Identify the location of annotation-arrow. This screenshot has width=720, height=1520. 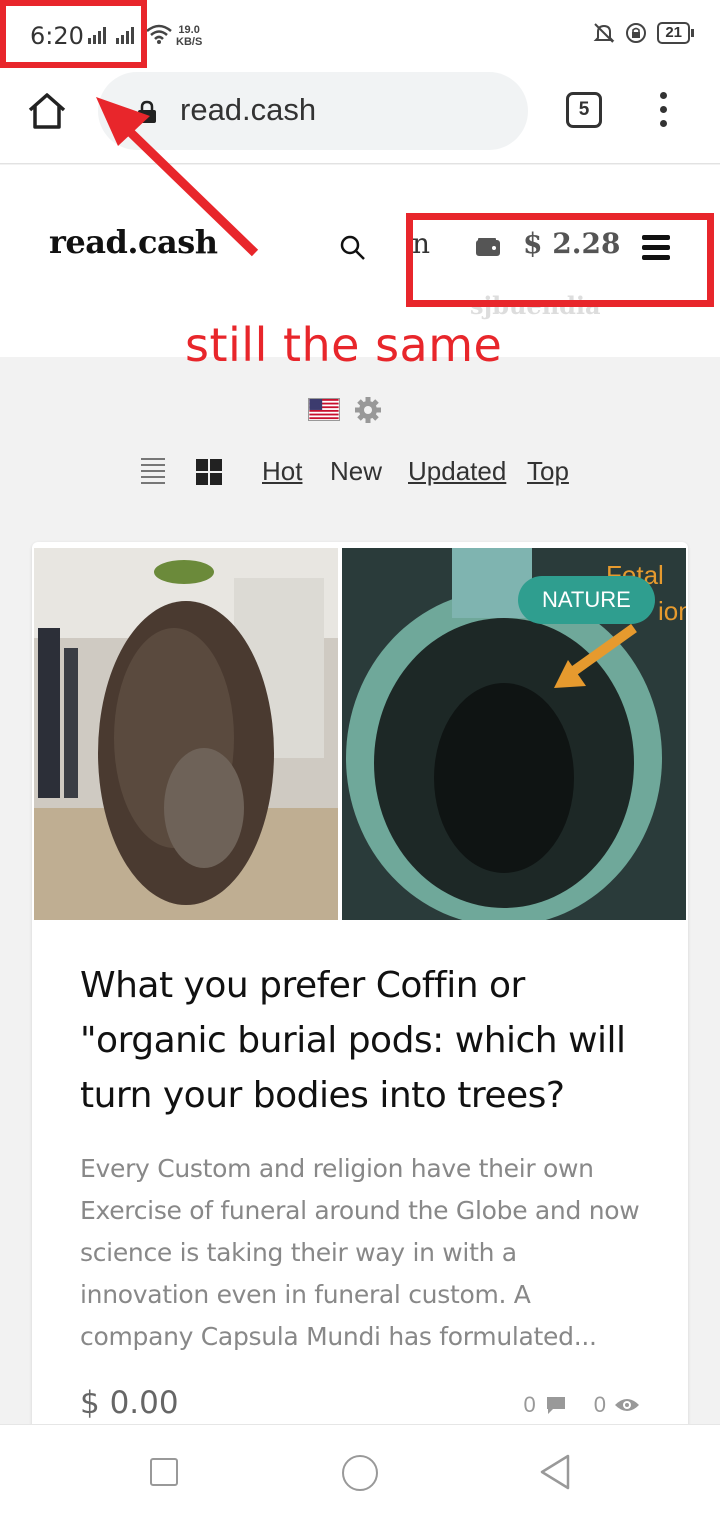
(177, 177).